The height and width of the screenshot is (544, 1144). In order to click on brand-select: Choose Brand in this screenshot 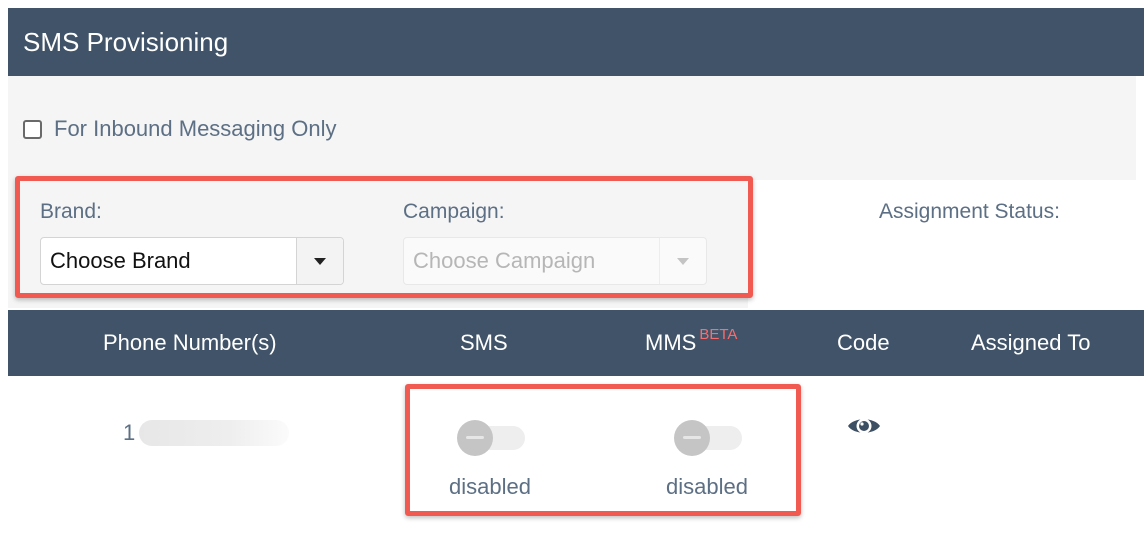, I will do `click(192, 261)`.